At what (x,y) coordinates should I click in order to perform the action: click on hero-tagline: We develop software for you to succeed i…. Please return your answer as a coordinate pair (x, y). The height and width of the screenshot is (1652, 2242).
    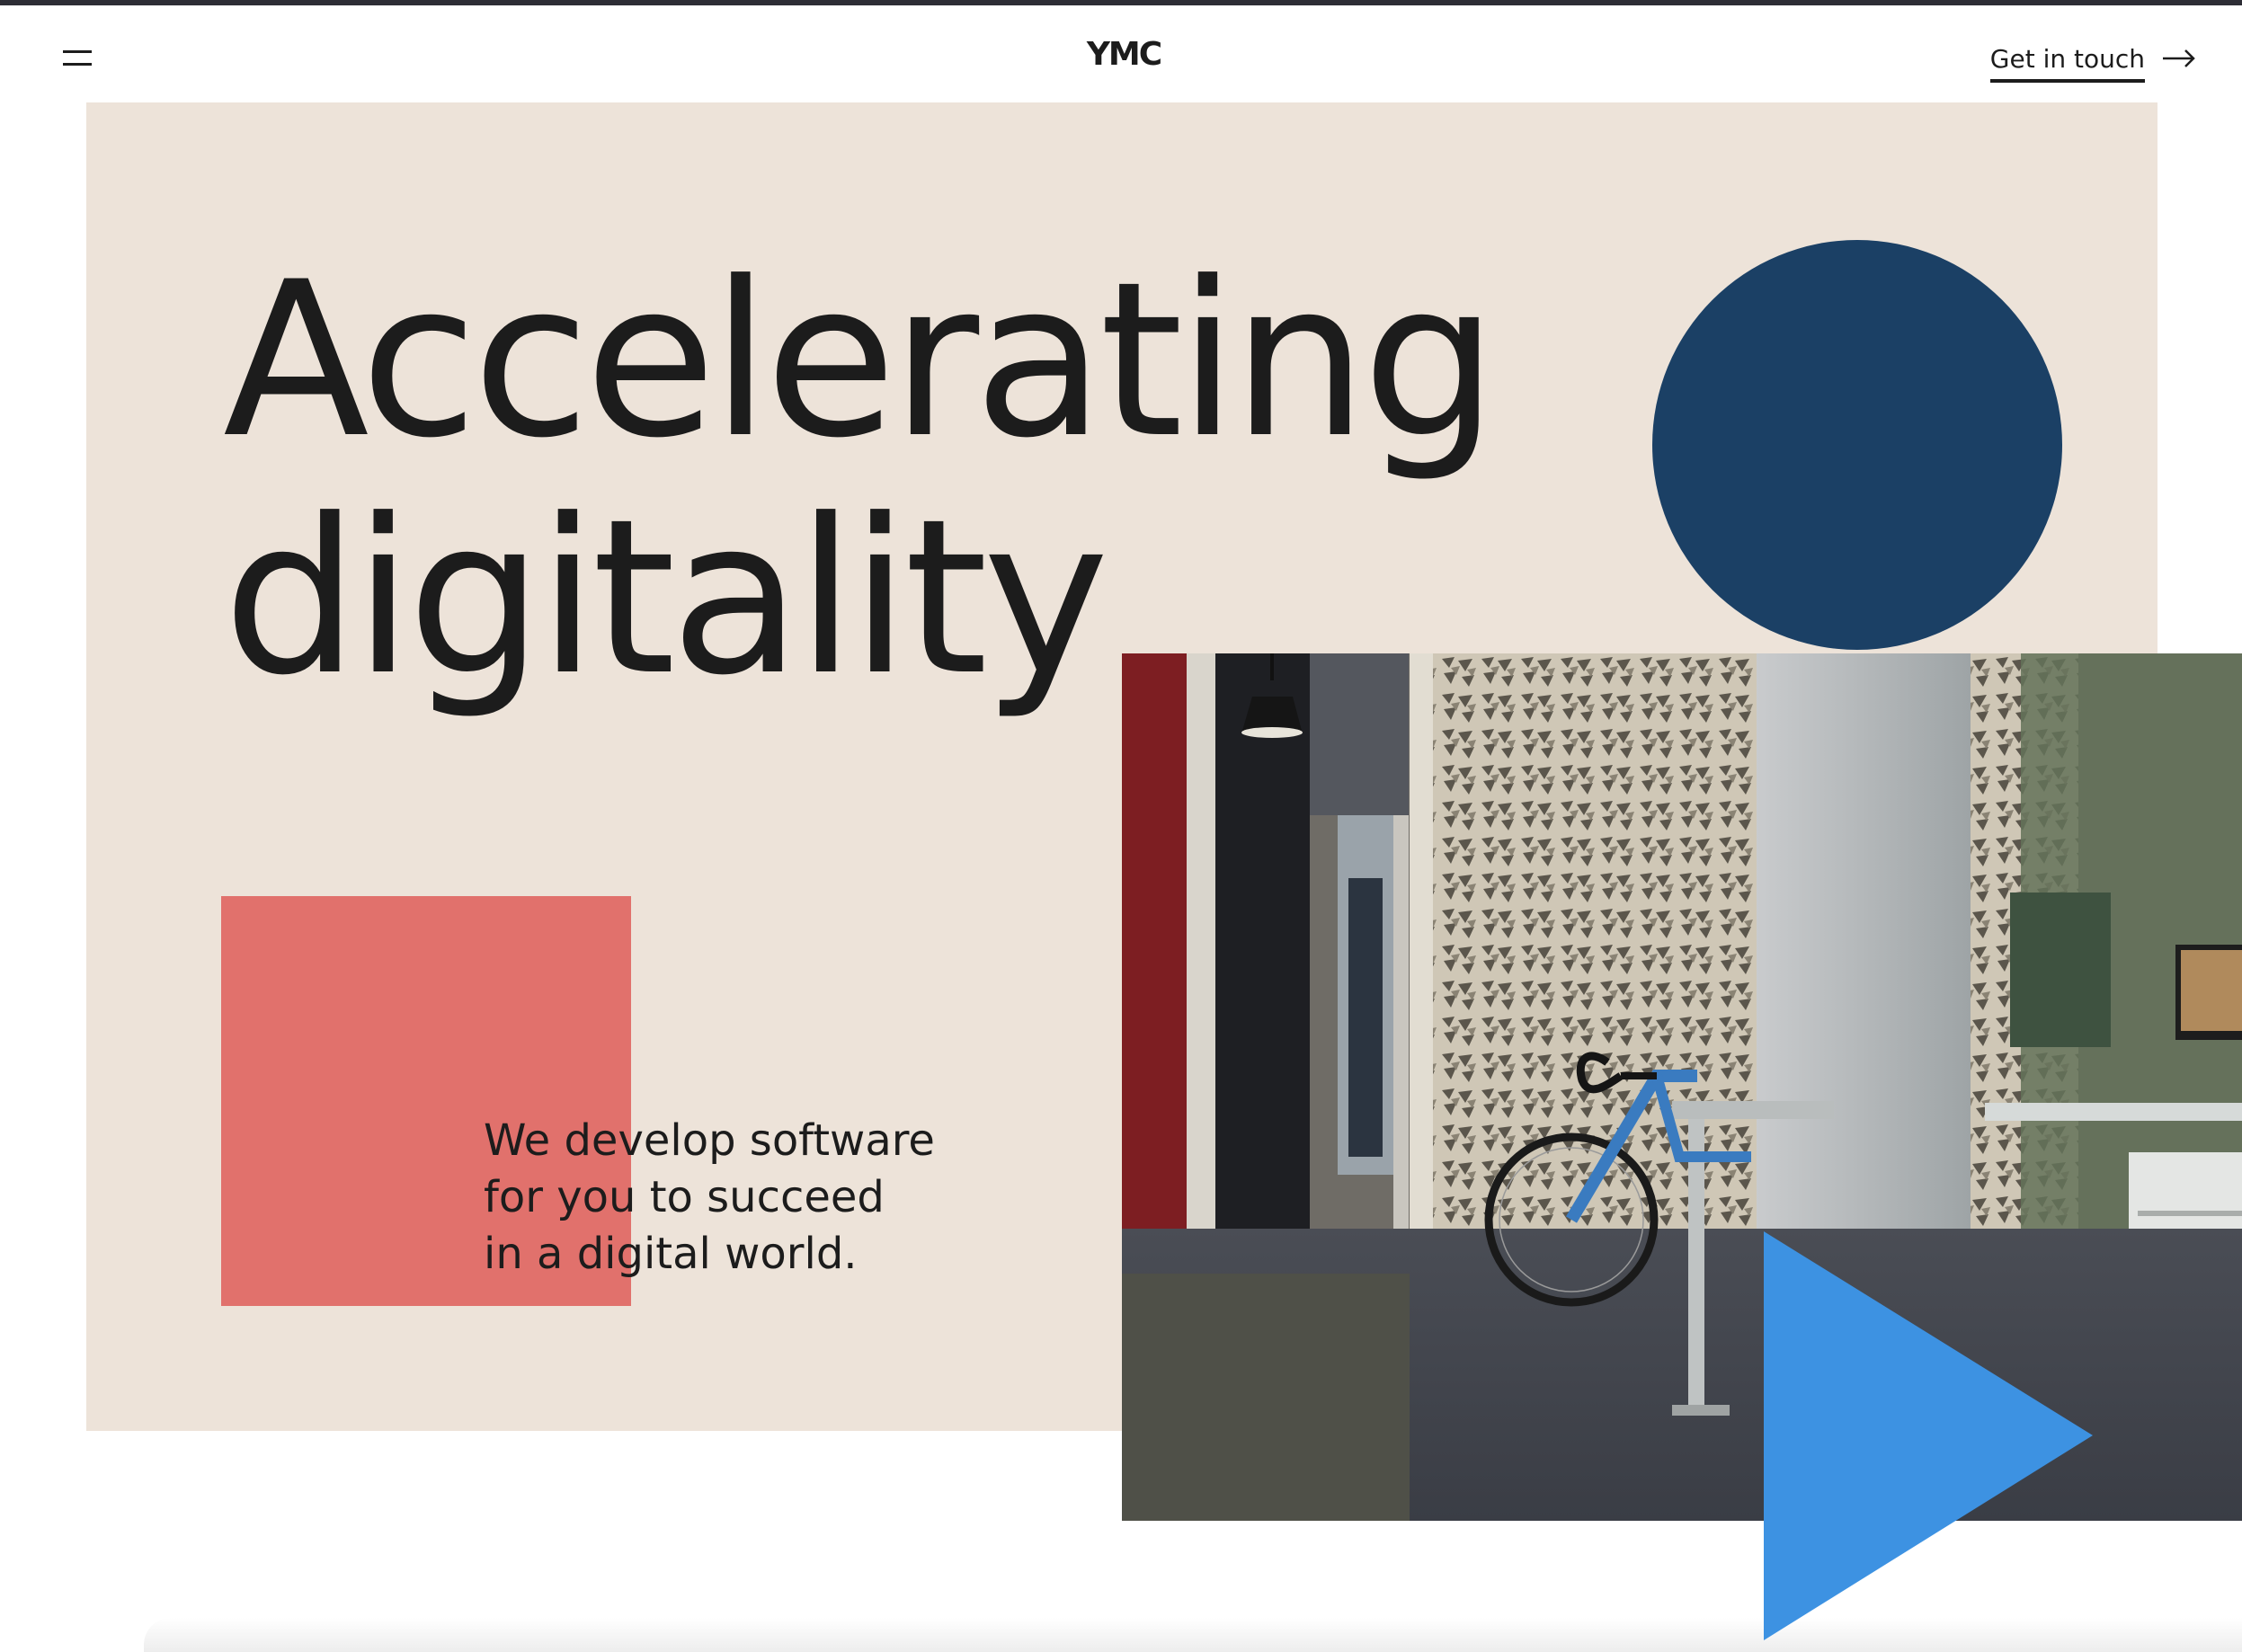
    Looking at the image, I should click on (762, 1198).